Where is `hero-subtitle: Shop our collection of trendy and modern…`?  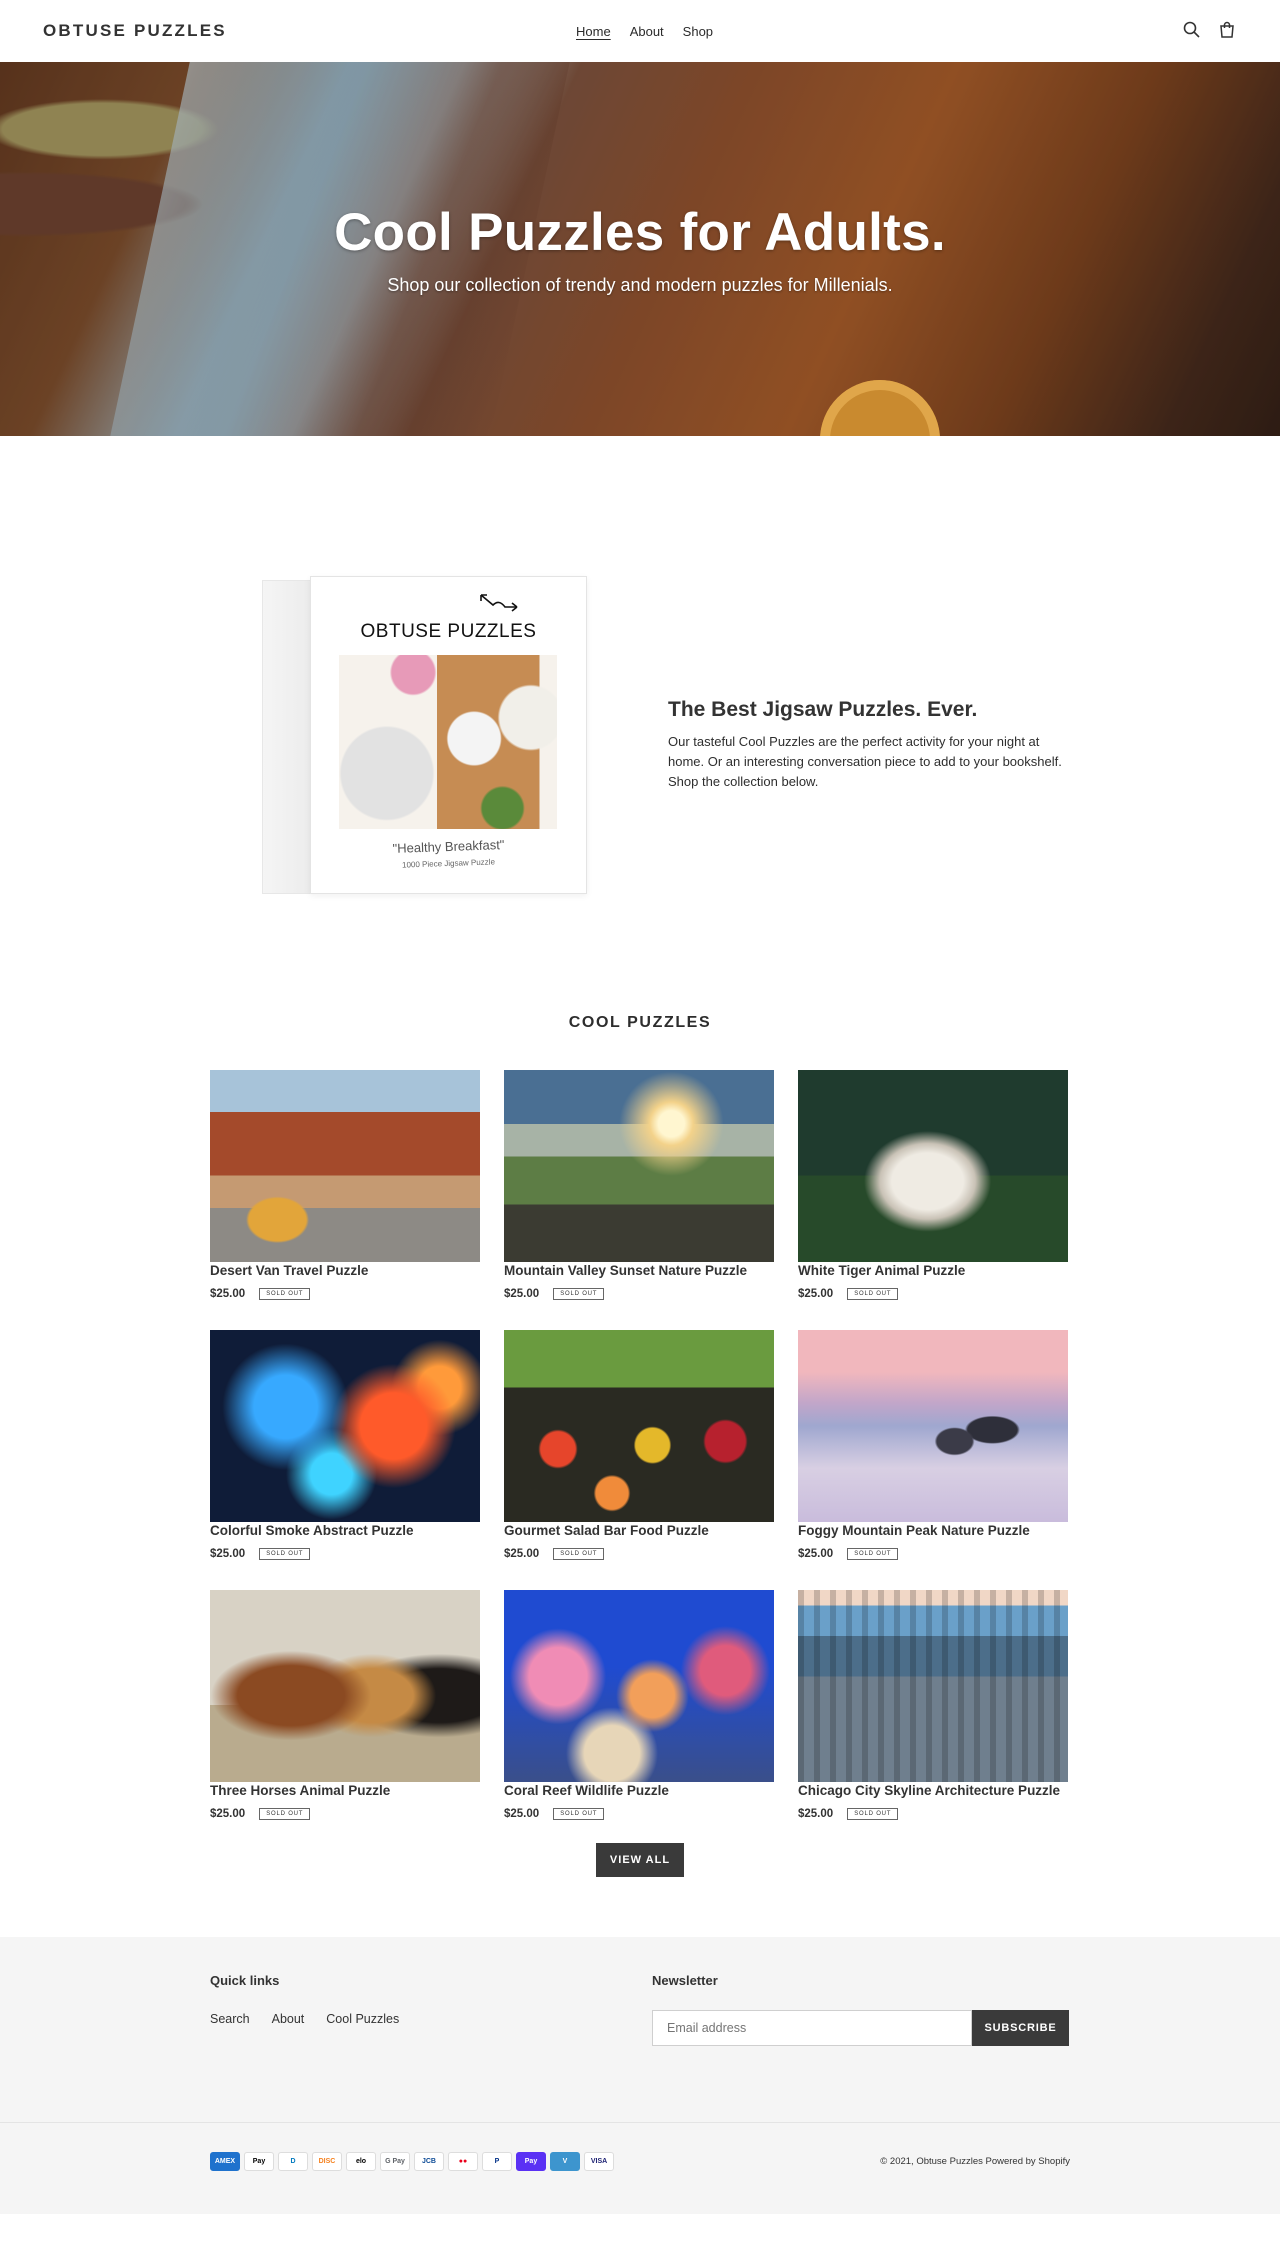 hero-subtitle: Shop our collection of trendy and modern… is located at coordinates (640, 285).